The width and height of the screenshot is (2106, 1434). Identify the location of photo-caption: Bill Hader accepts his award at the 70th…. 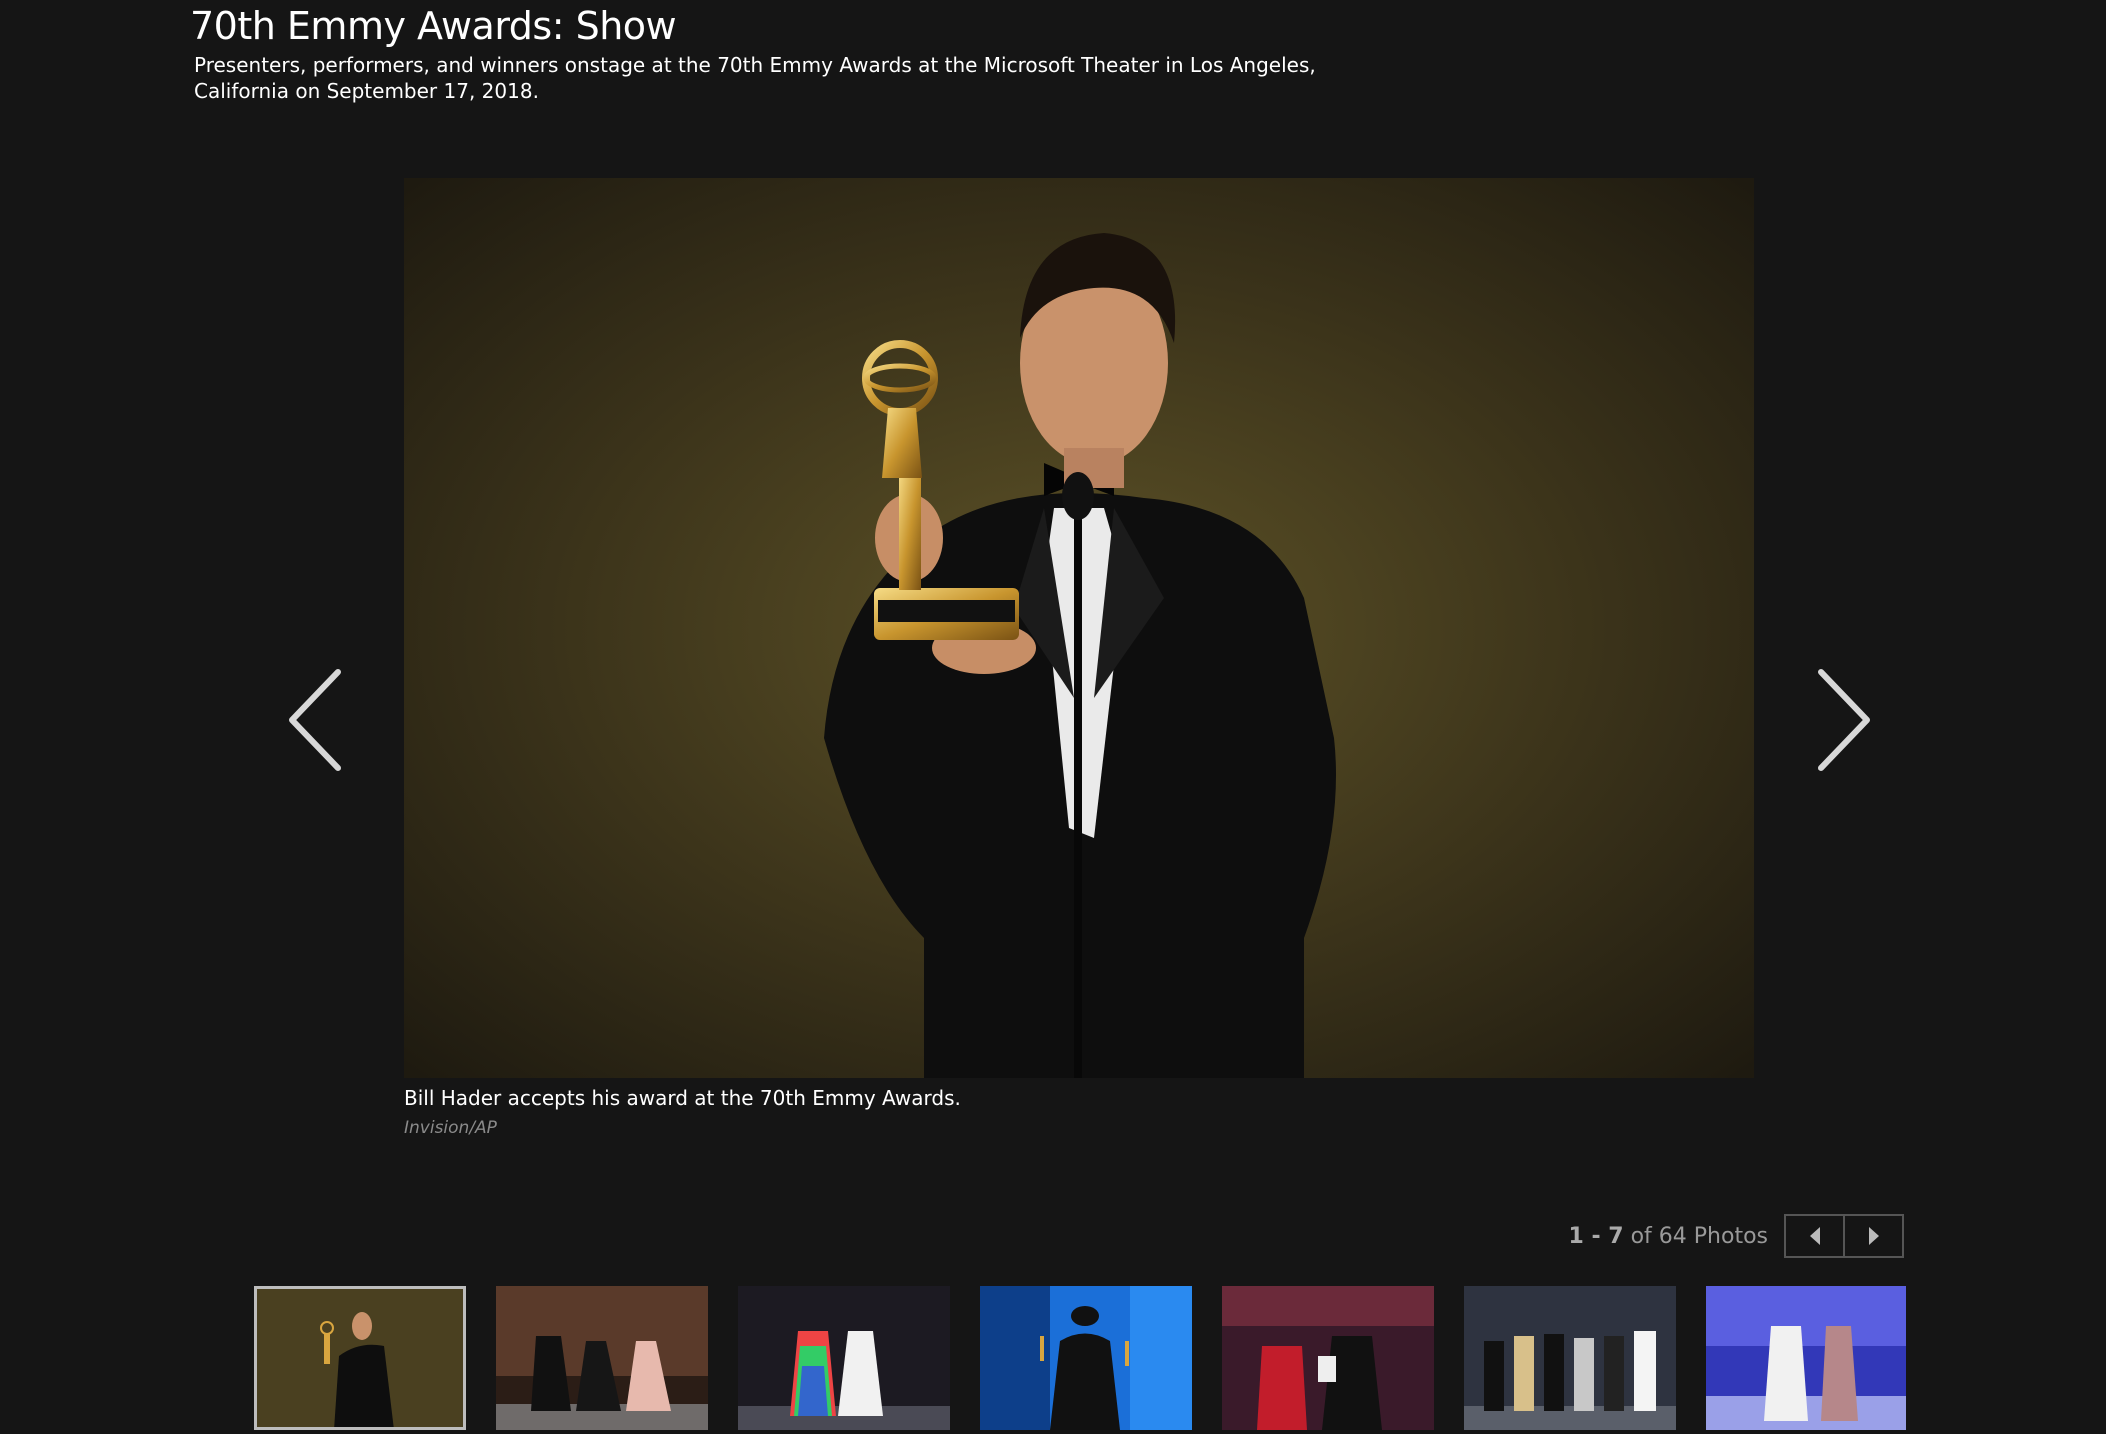
(682, 1098).